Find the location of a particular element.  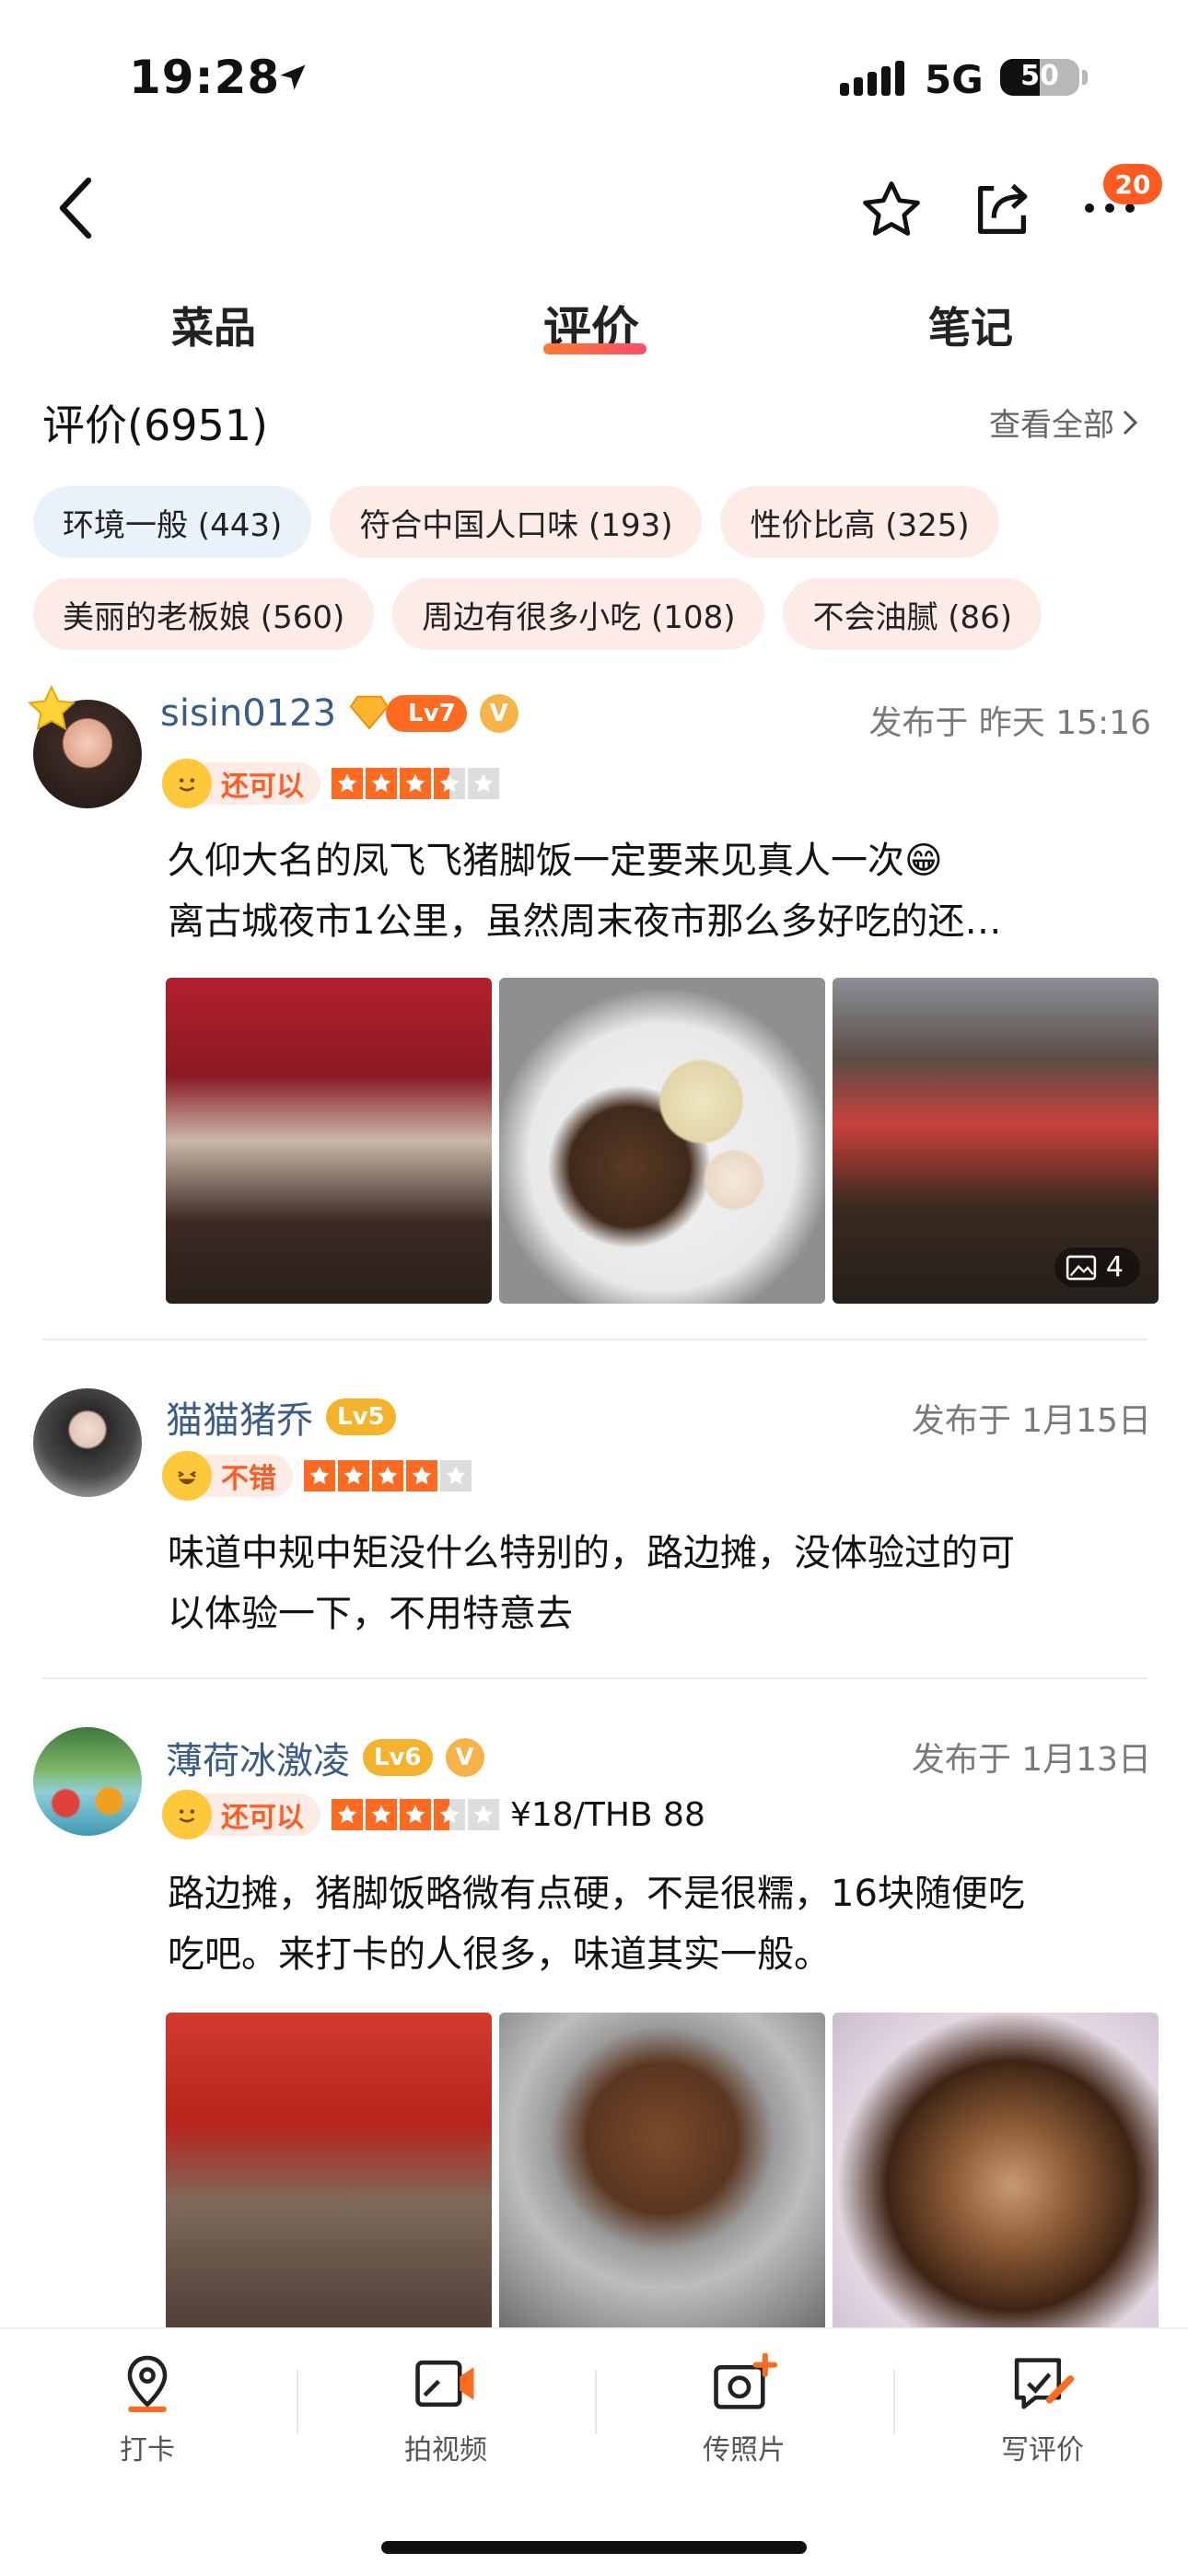

smiley-face-icon is located at coordinates (187, 1814).